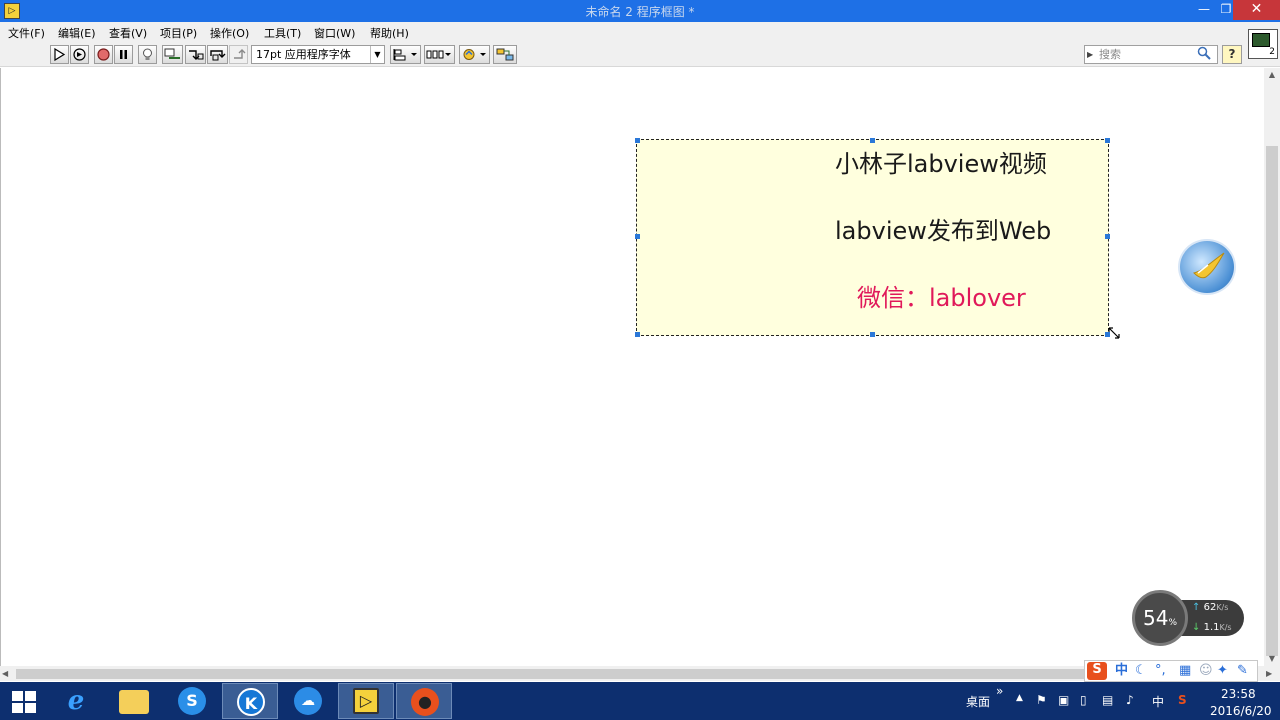 Image resolution: width=1280 pixels, height=720 pixels. What do you see at coordinates (1210, 607) in the screenshot?
I see `upload-speed: ↑ 62K/s` at bounding box center [1210, 607].